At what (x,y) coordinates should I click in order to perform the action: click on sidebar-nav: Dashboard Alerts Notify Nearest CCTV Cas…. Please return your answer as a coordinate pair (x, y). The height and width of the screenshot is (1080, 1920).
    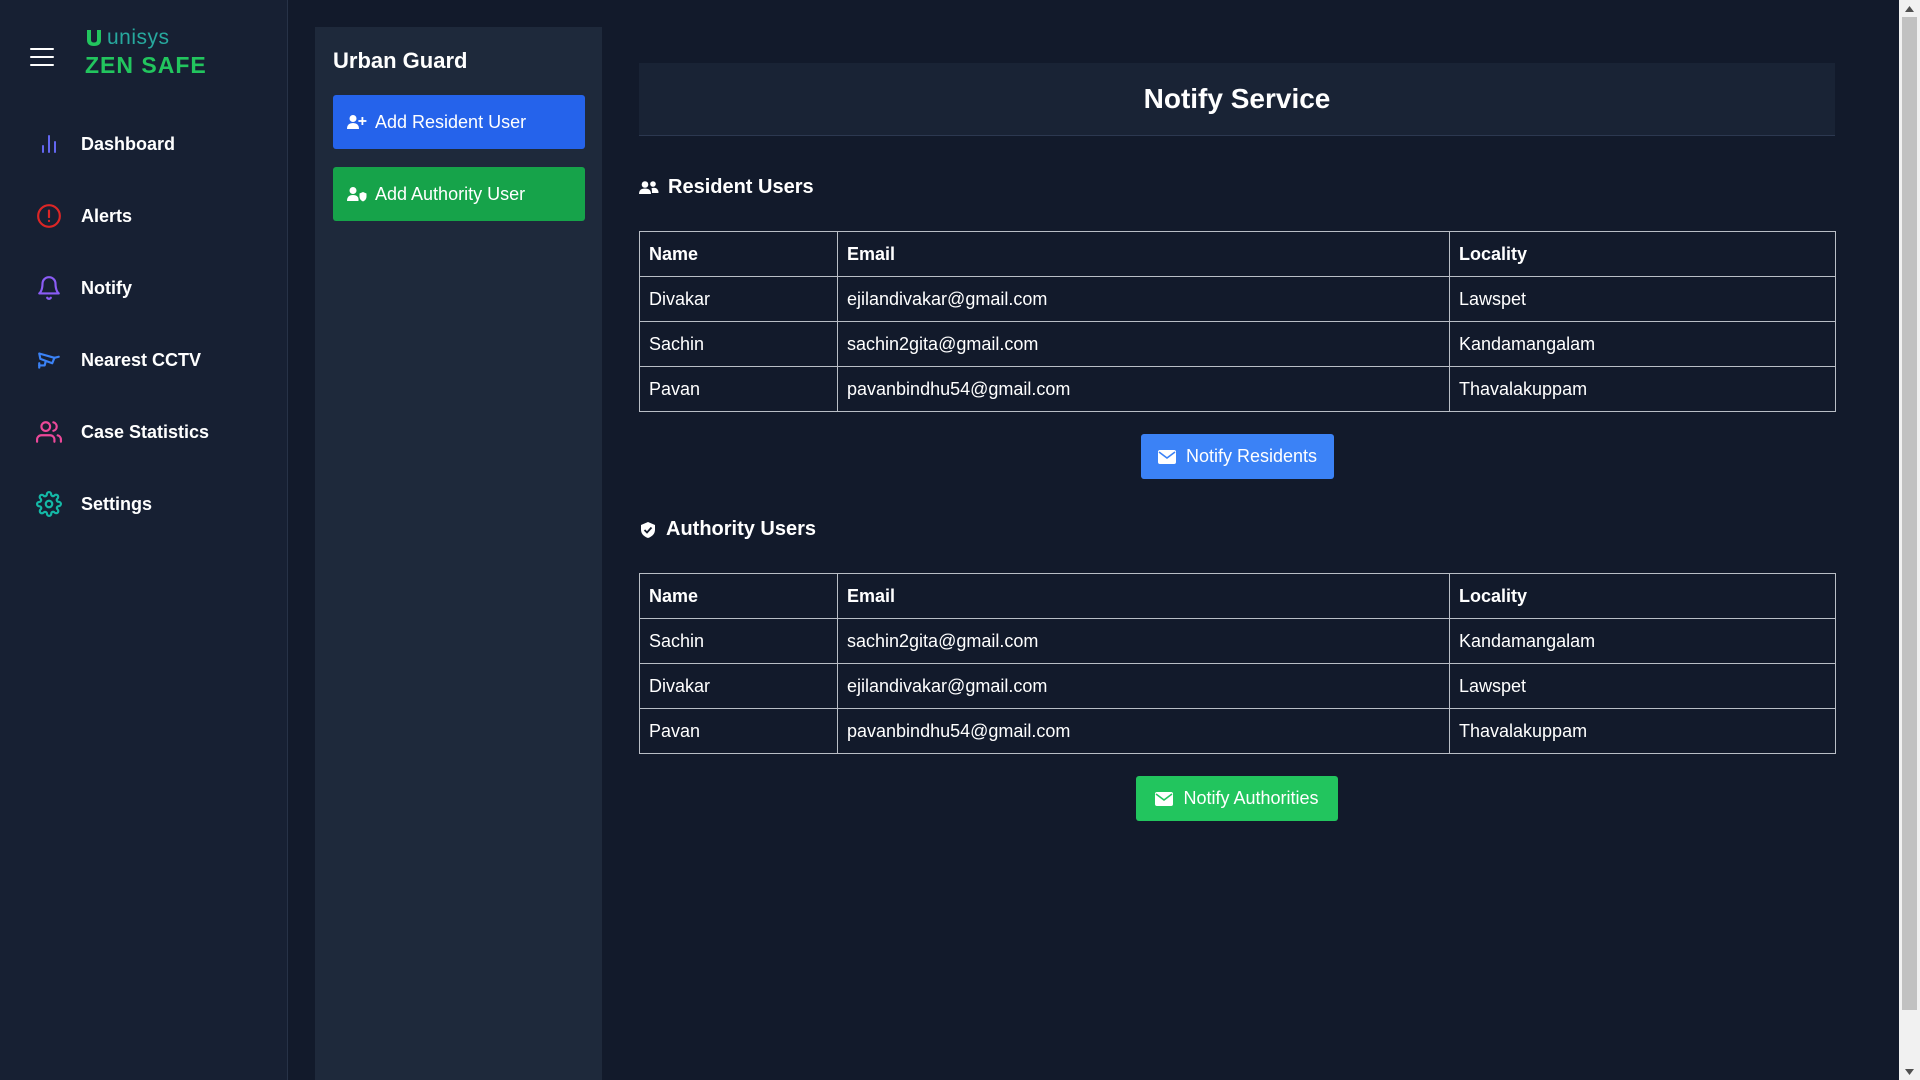
    Looking at the image, I should click on (143, 324).